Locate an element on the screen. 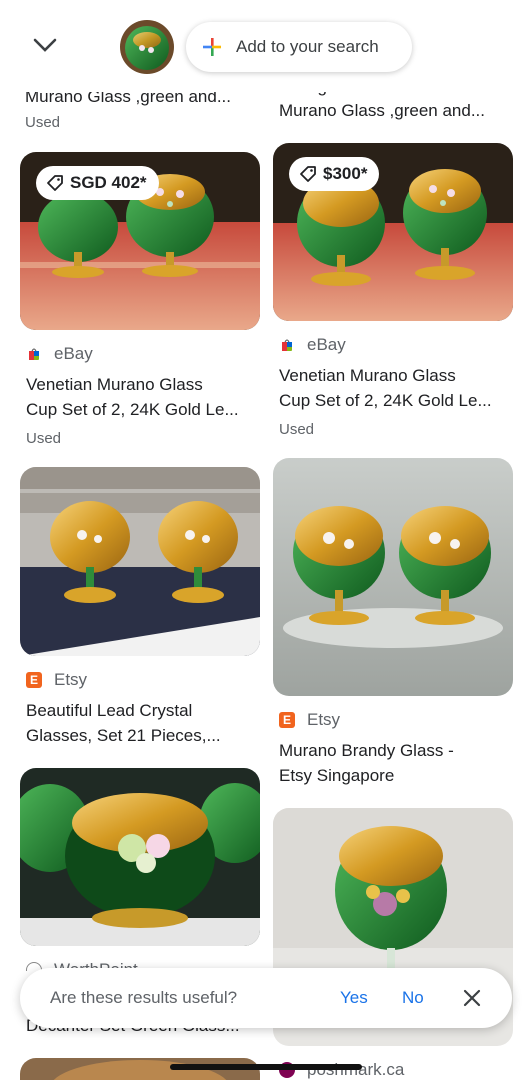 Image resolution: width=532 pixels, height=1080 pixels. plus-icon is located at coordinates (212, 47).